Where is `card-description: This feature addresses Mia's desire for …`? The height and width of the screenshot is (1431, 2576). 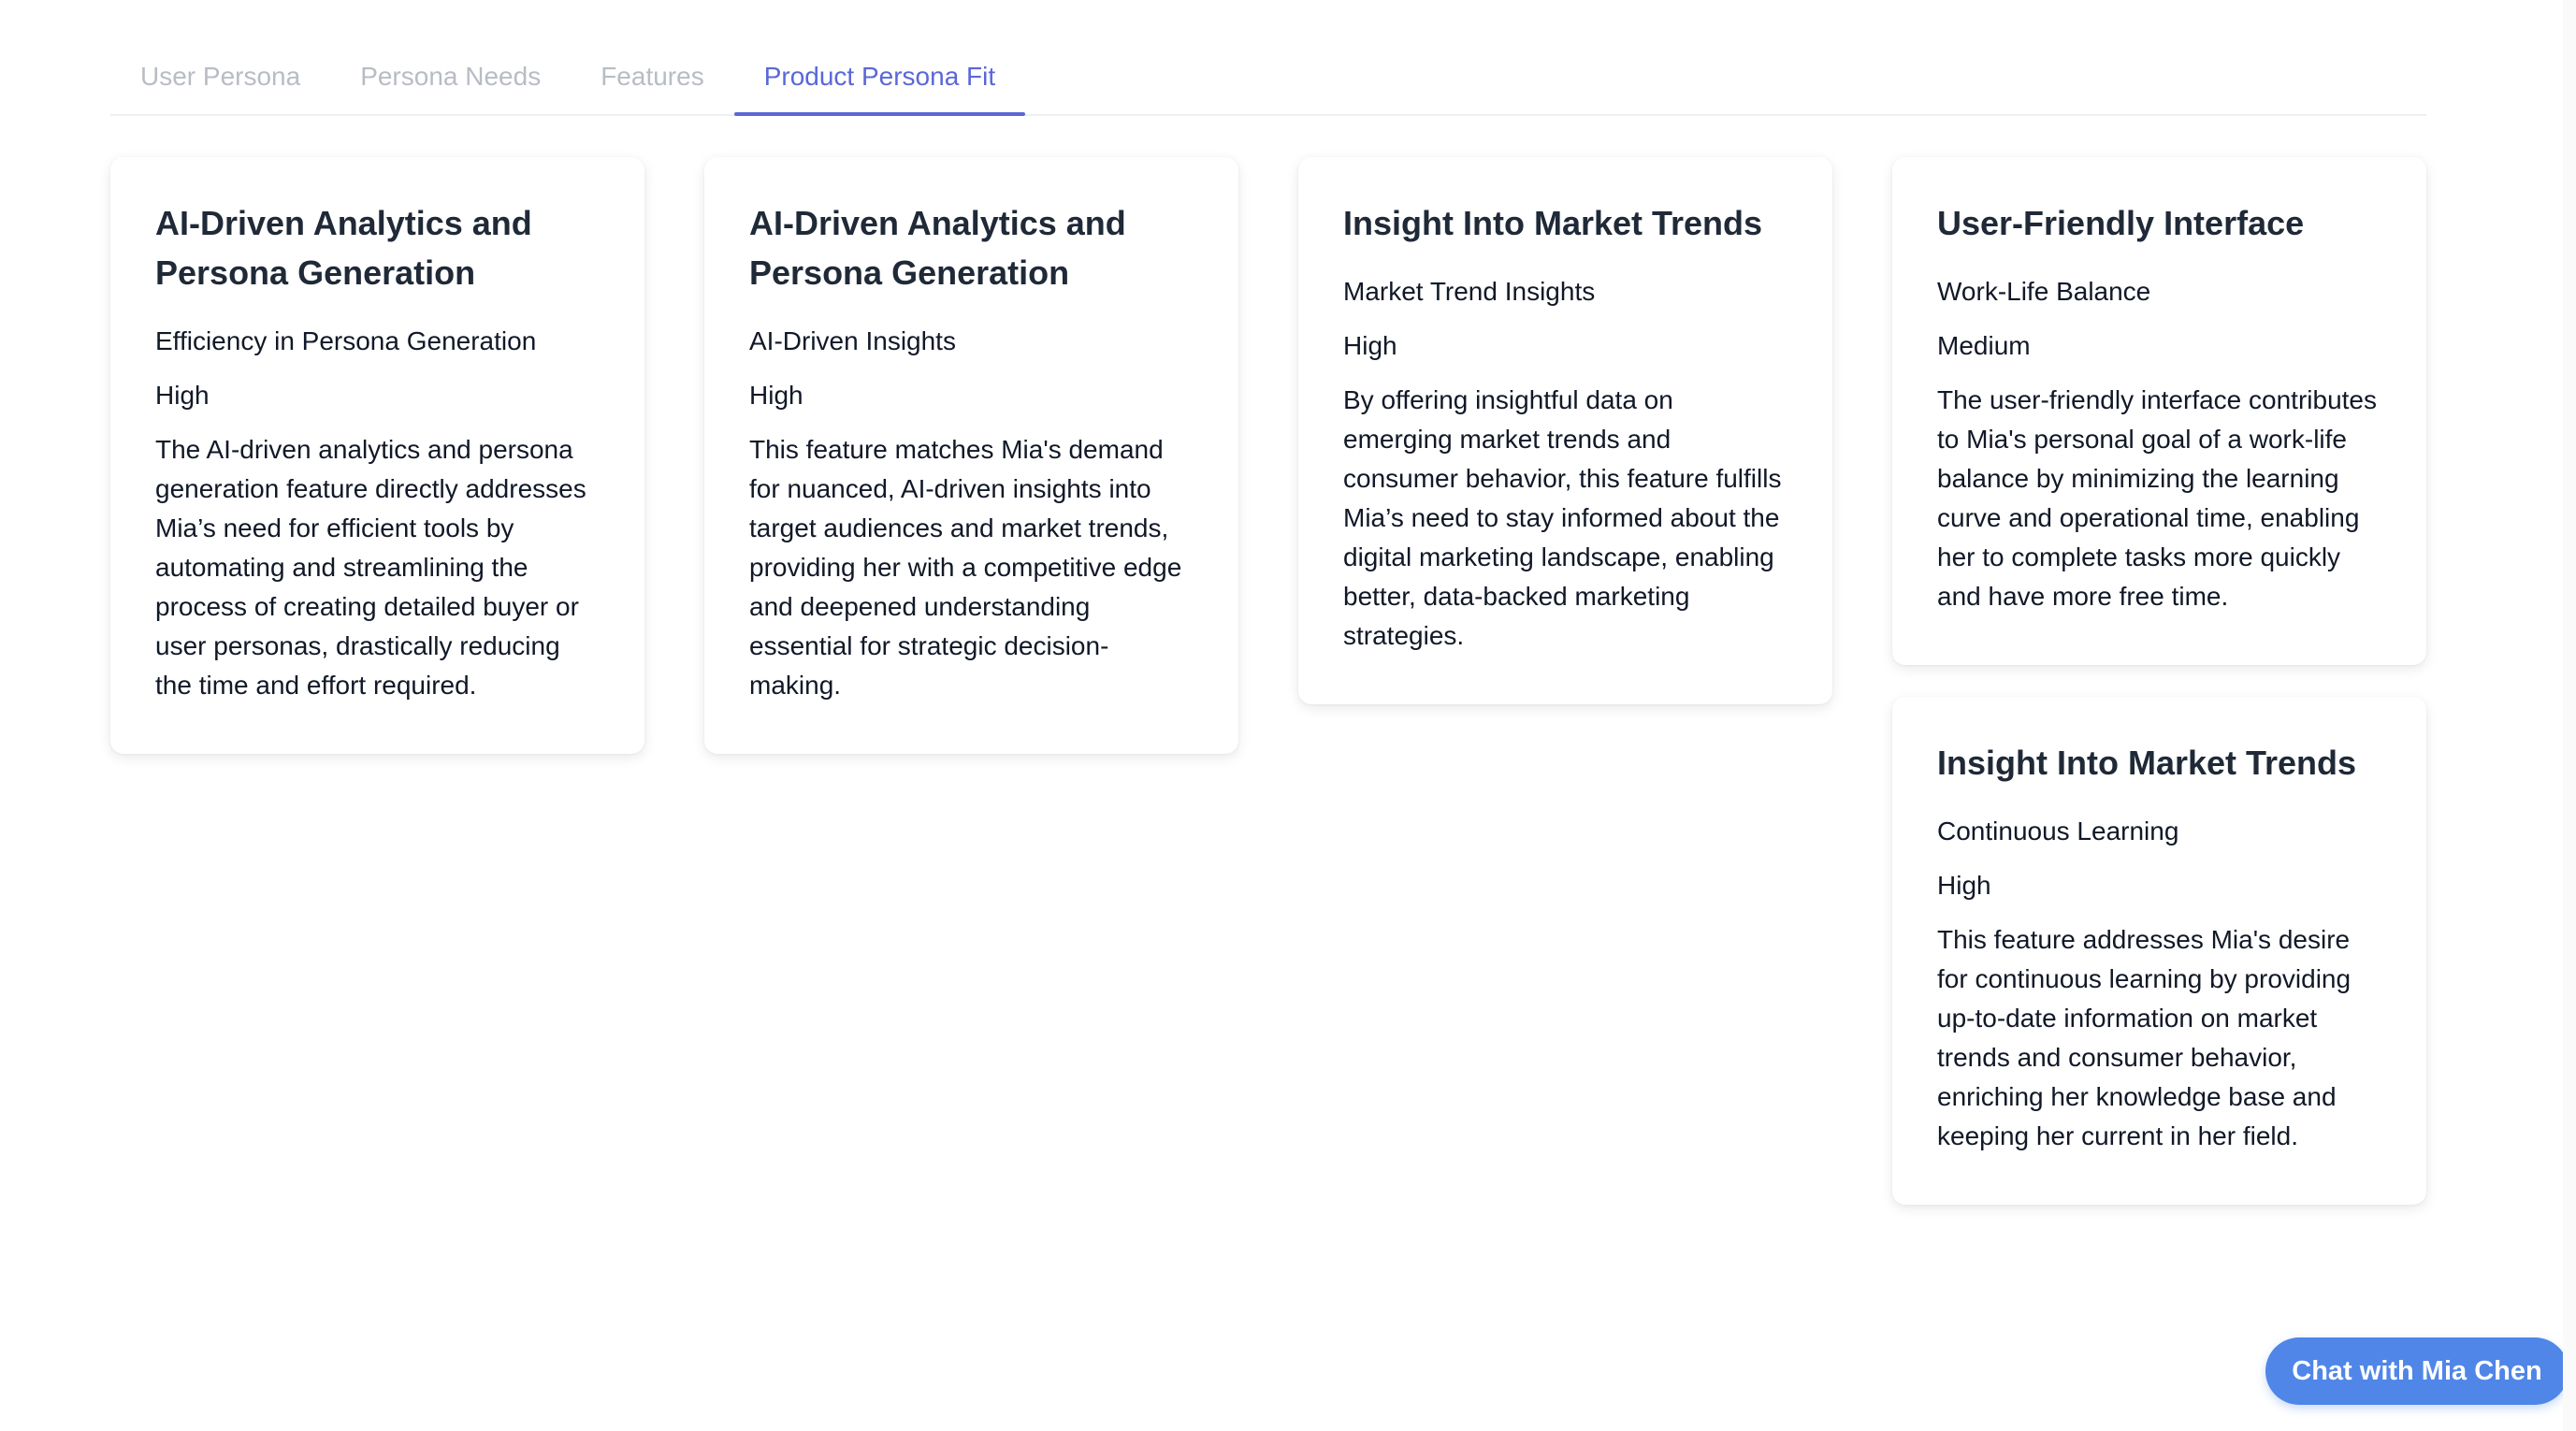
card-description: This feature addresses Mia's desire for … is located at coordinates (2144, 1037).